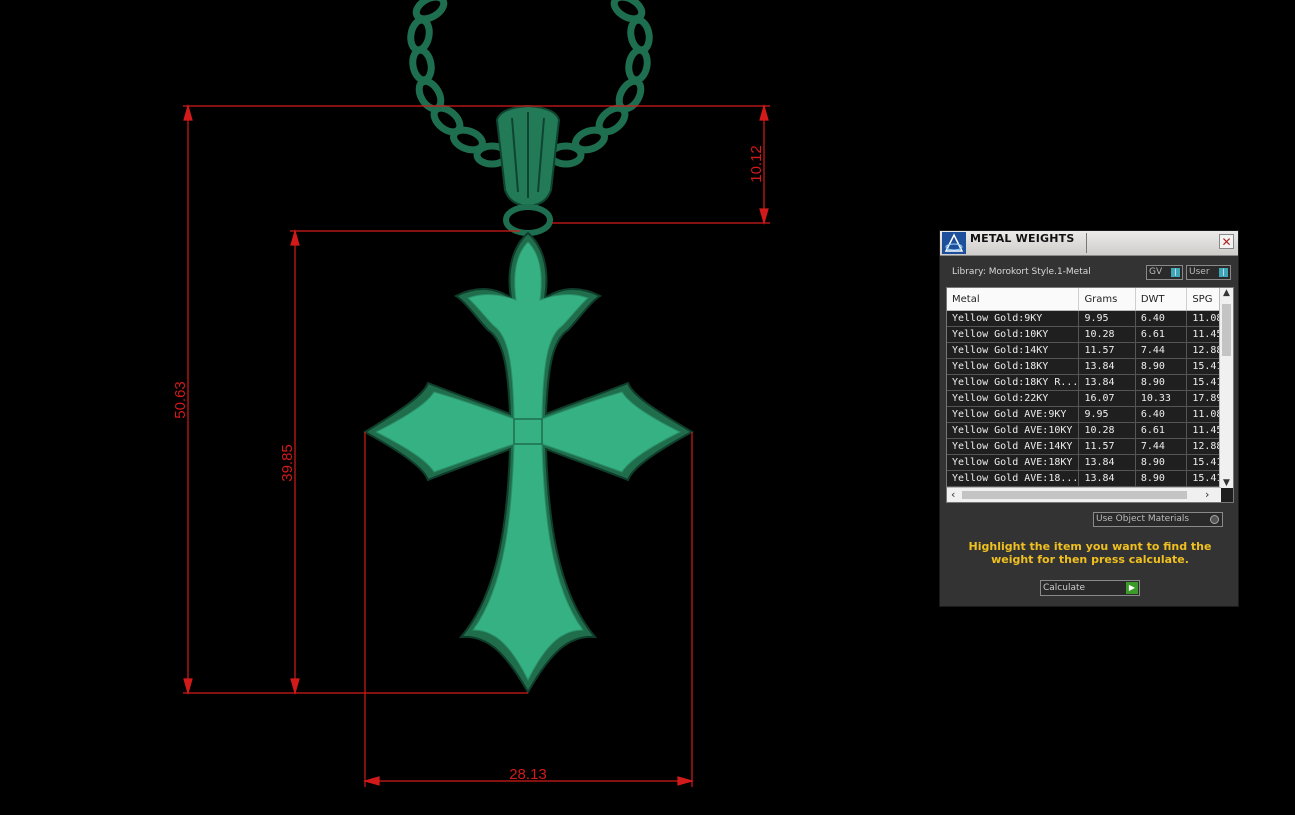 This screenshot has width=1295, height=815. Describe the element at coordinates (287, 463) in the screenshot. I see `cross-height-label: 39.85` at that location.